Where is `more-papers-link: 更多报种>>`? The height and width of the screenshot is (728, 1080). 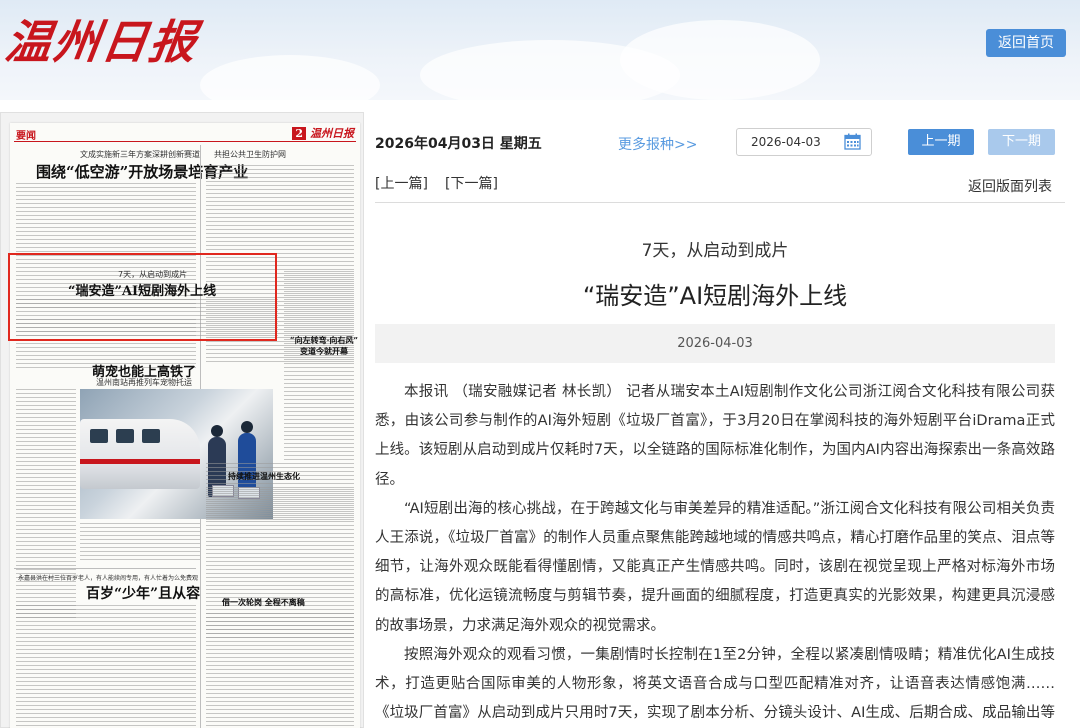 more-papers-link: 更多报种>> is located at coordinates (657, 144).